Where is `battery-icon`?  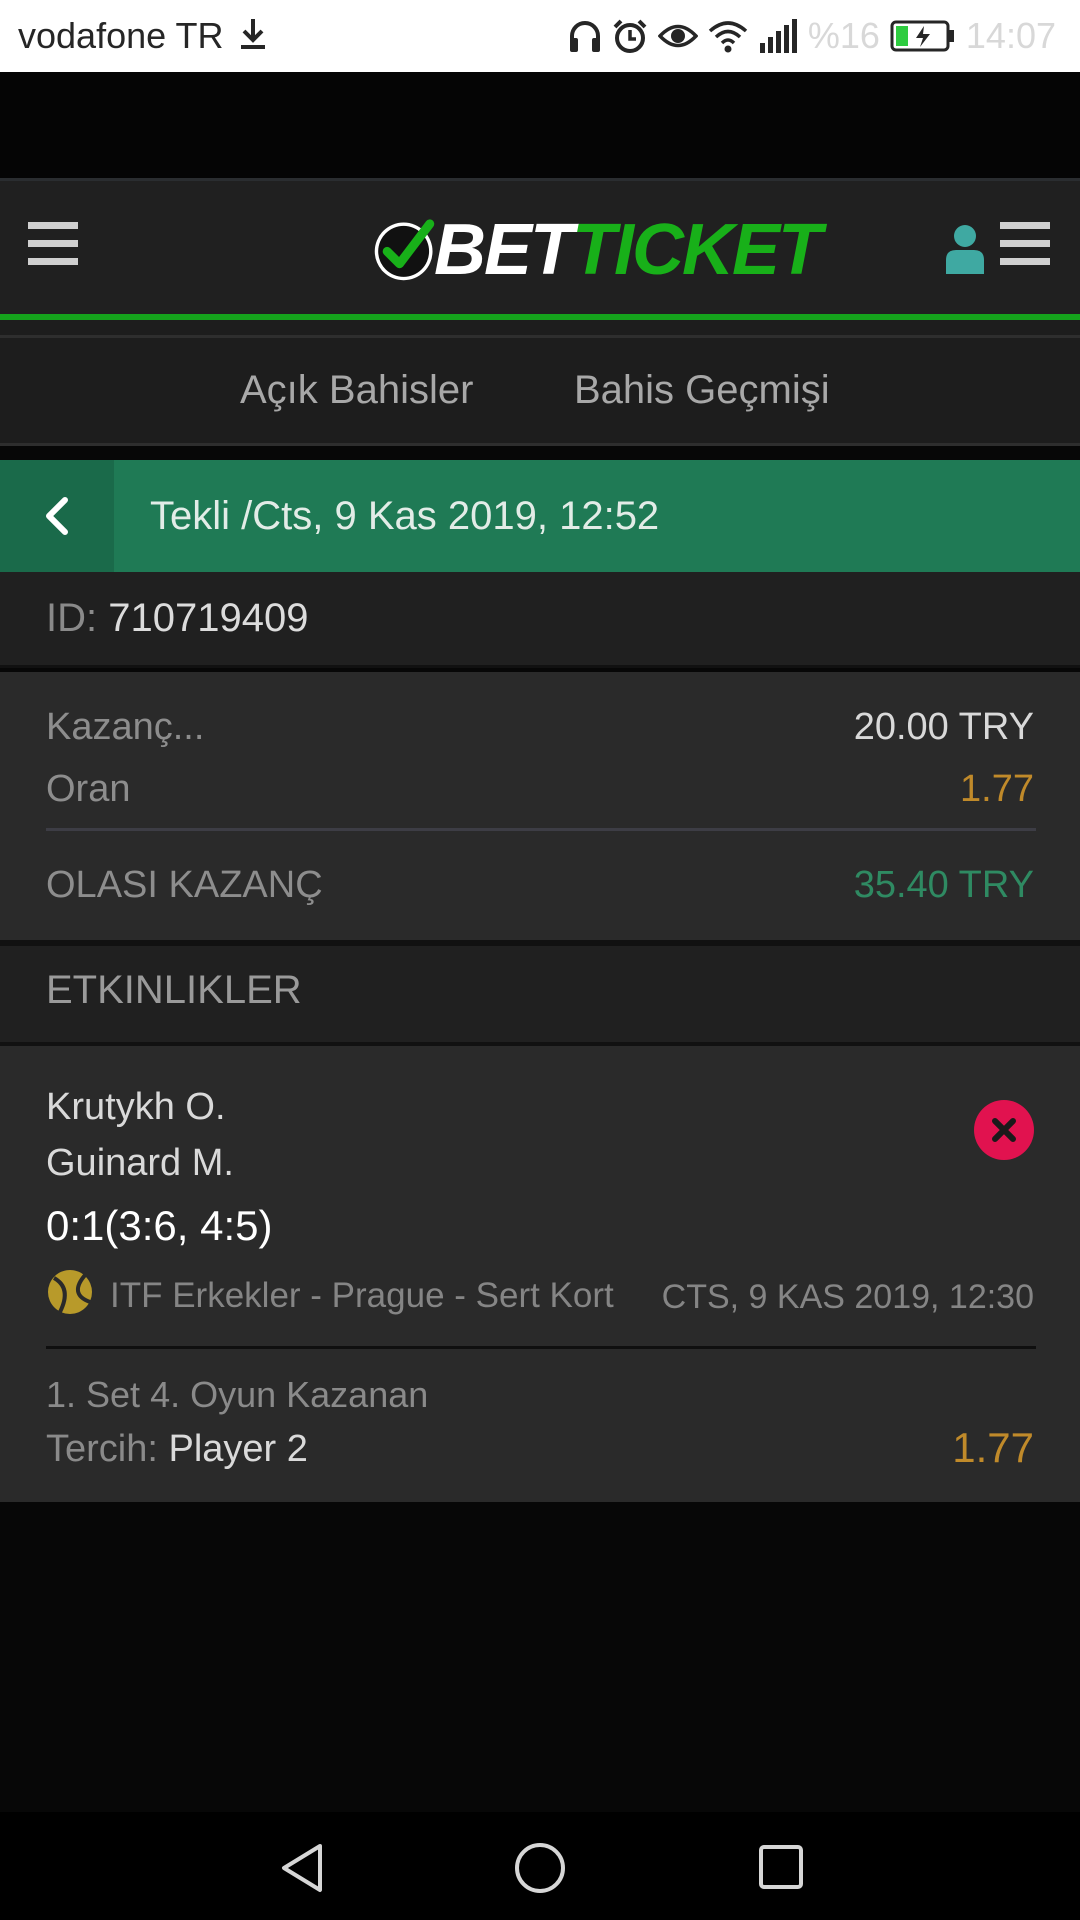 battery-icon is located at coordinates (923, 36).